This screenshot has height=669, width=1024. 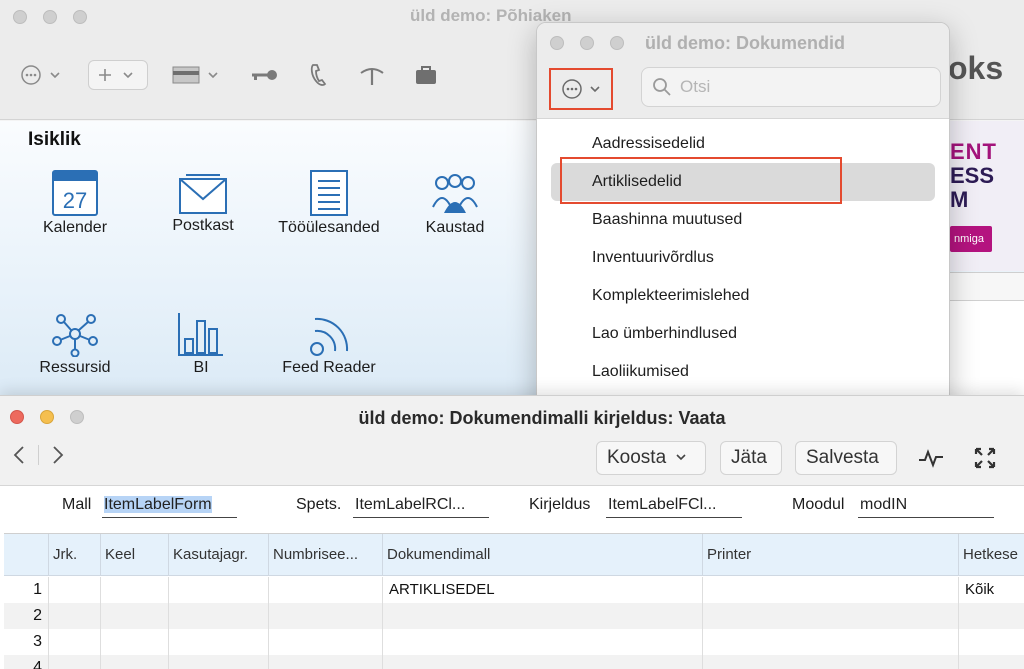 What do you see at coordinates (75, 344) in the screenshot?
I see `desktop-icon-ressursid: Ressursid` at bounding box center [75, 344].